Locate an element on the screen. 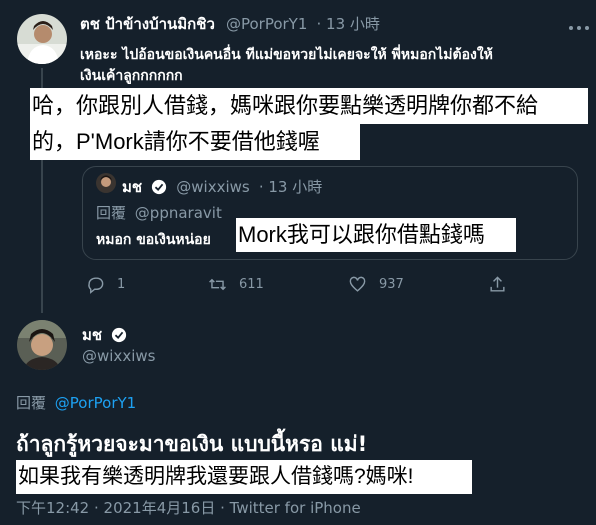 This screenshot has width=596, height=525. main-author-handle: @wixxiws is located at coordinates (118, 356).